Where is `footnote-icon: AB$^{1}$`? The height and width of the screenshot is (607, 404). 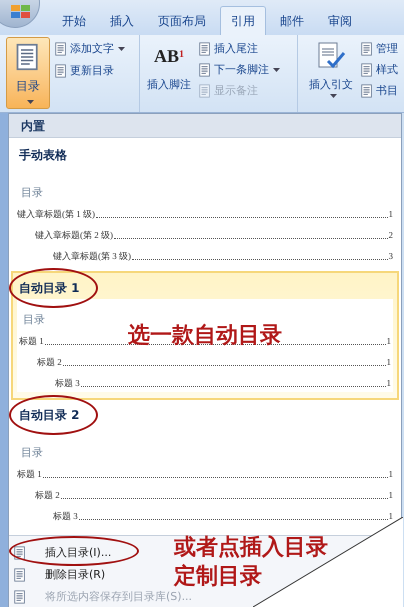
footnote-icon: AB$^{1}$ is located at coordinates (169, 58).